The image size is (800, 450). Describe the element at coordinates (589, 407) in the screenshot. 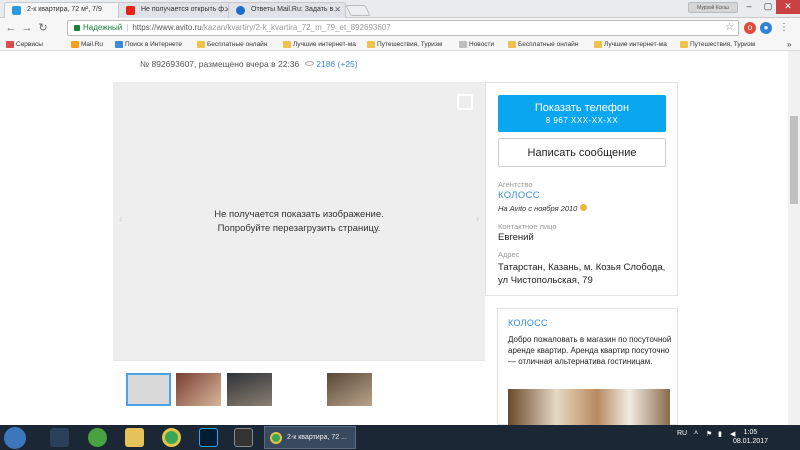

I see `ad-image` at that location.